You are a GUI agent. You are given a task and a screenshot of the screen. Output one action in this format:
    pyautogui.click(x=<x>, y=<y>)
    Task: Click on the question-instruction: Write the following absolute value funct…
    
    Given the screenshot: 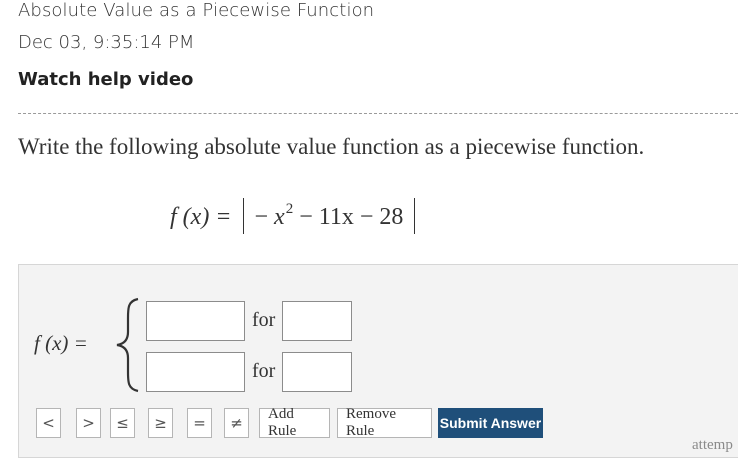 What is the action you would take?
    pyautogui.click(x=331, y=146)
    